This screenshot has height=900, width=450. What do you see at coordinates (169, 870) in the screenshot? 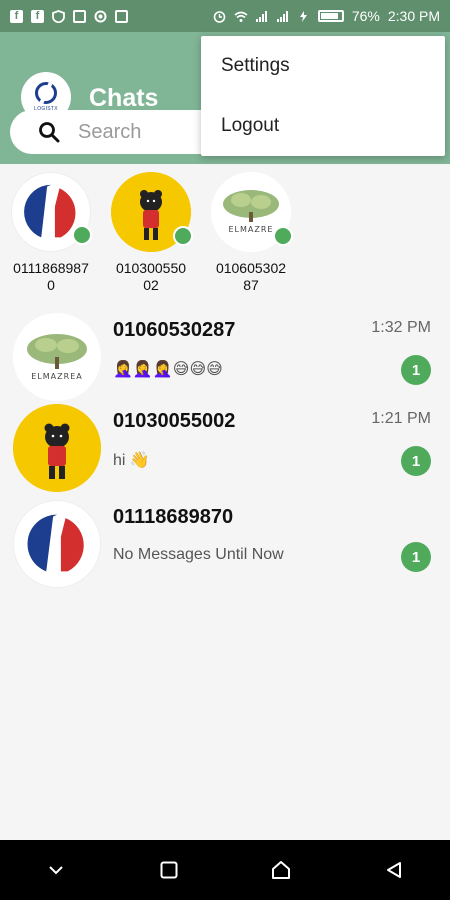
I see `recents-square-icon` at bounding box center [169, 870].